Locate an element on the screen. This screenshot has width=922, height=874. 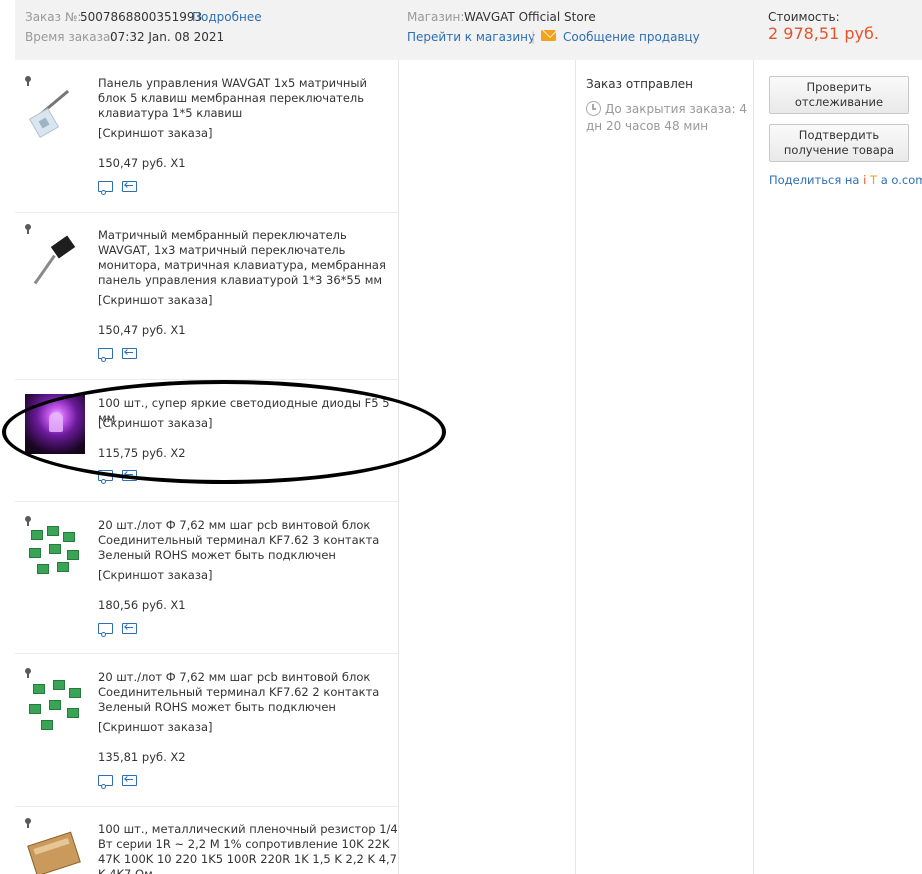
item-price: 135,81 руб. X2 is located at coordinates (142, 757).